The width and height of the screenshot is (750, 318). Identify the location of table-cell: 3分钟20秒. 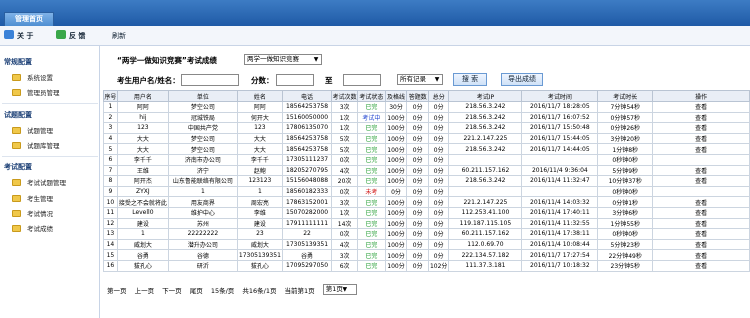
(625, 138).